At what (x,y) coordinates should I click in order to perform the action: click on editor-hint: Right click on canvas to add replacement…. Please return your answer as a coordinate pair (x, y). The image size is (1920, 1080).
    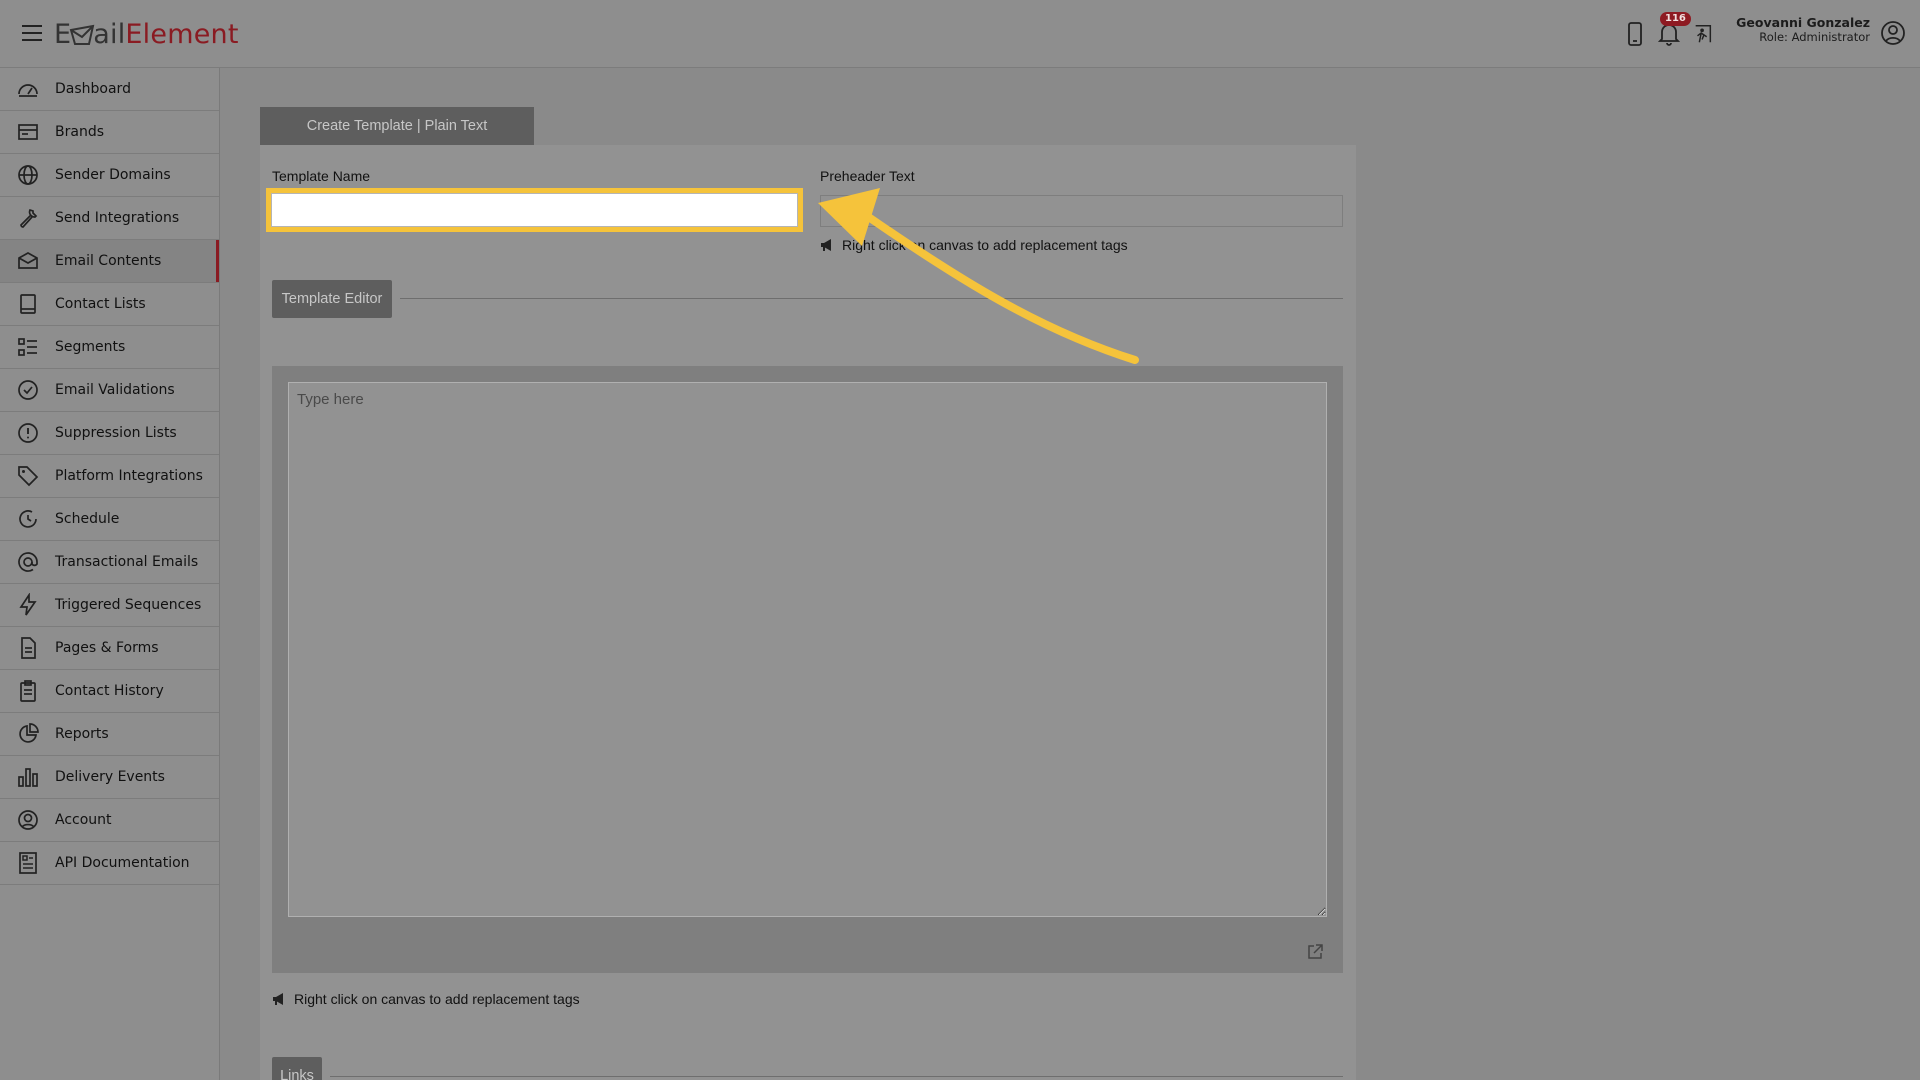
    Looking at the image, I should click on (426, 999).